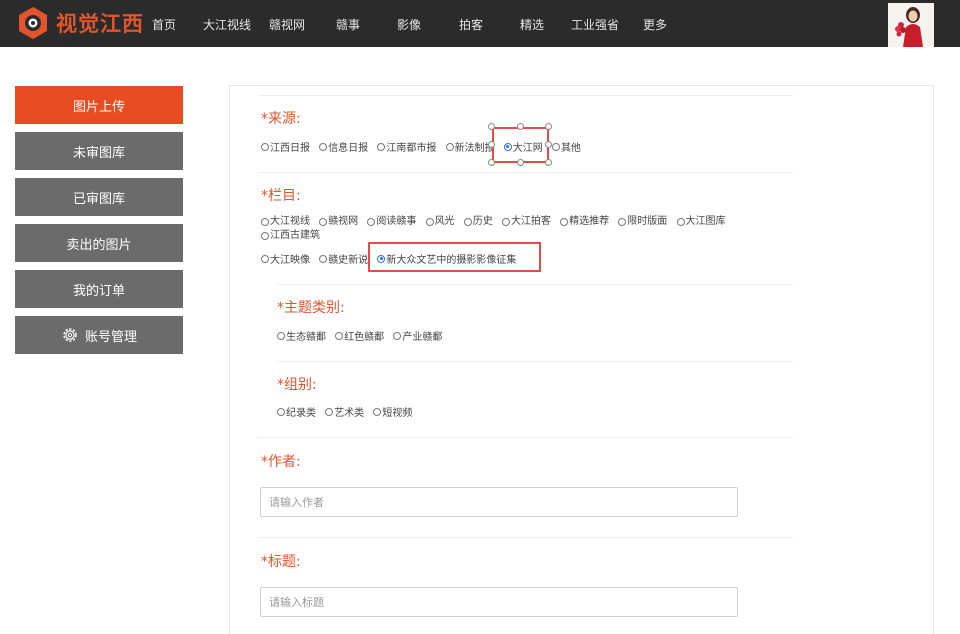 Image resolution: width=960 pixels, height=634 pixels. Describe the element at coordinates (655, 24) in the screenshot. I see `nav-more: 更多` at that location.